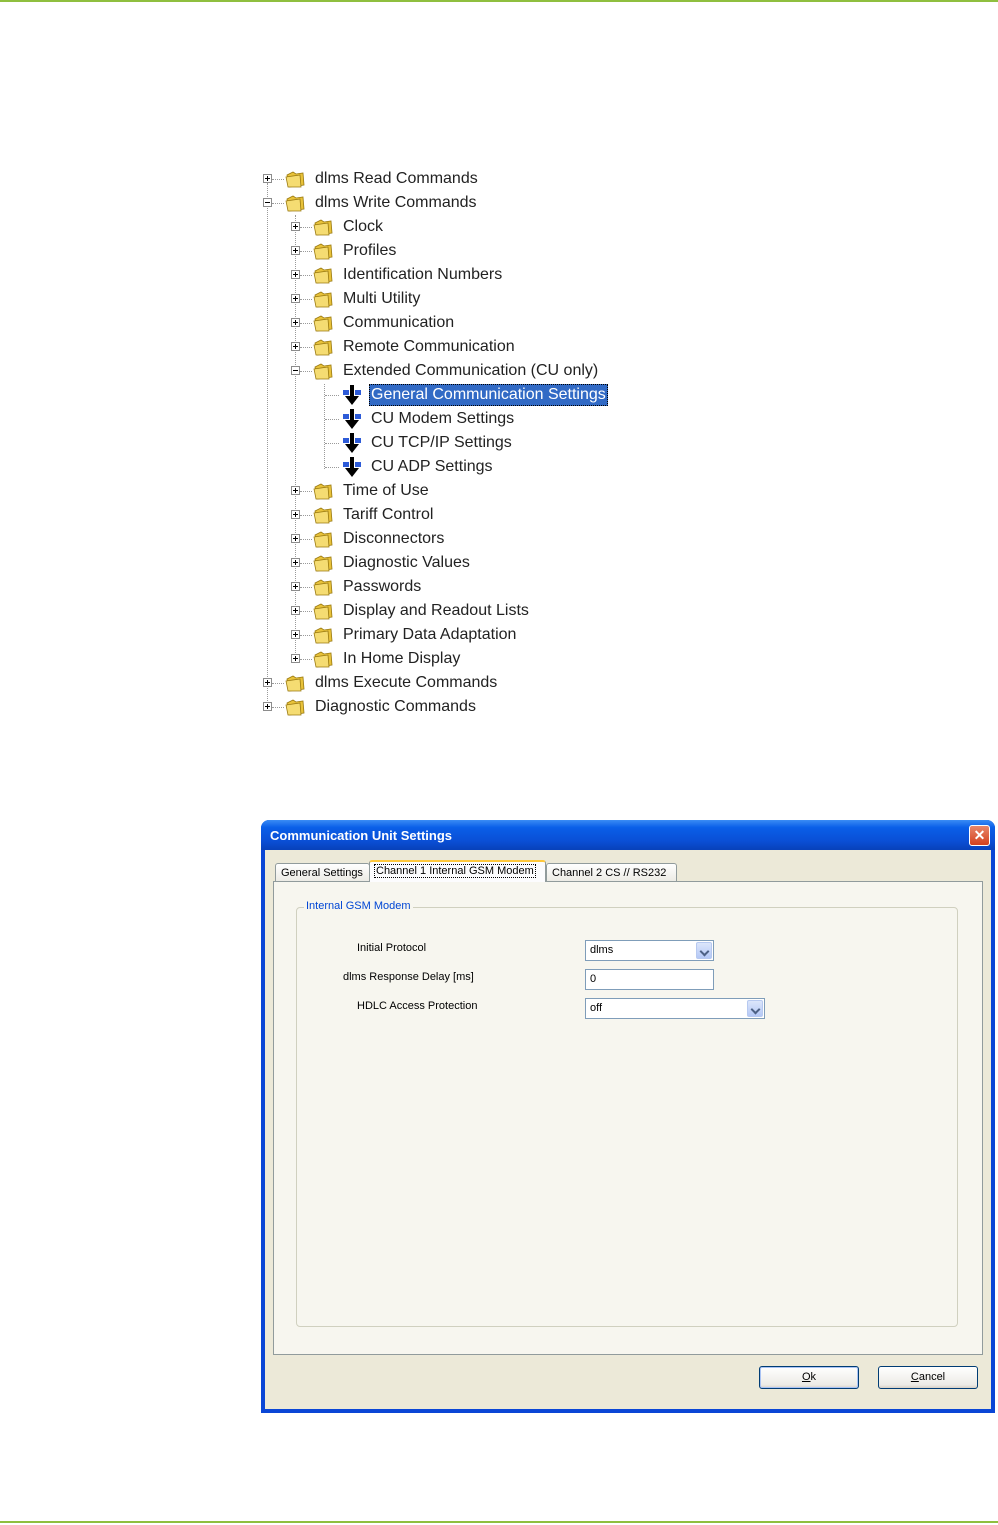 This screenshot has width=998, height=1525. I want to click on tab-general-settings: General Settings, so click(322, 872).